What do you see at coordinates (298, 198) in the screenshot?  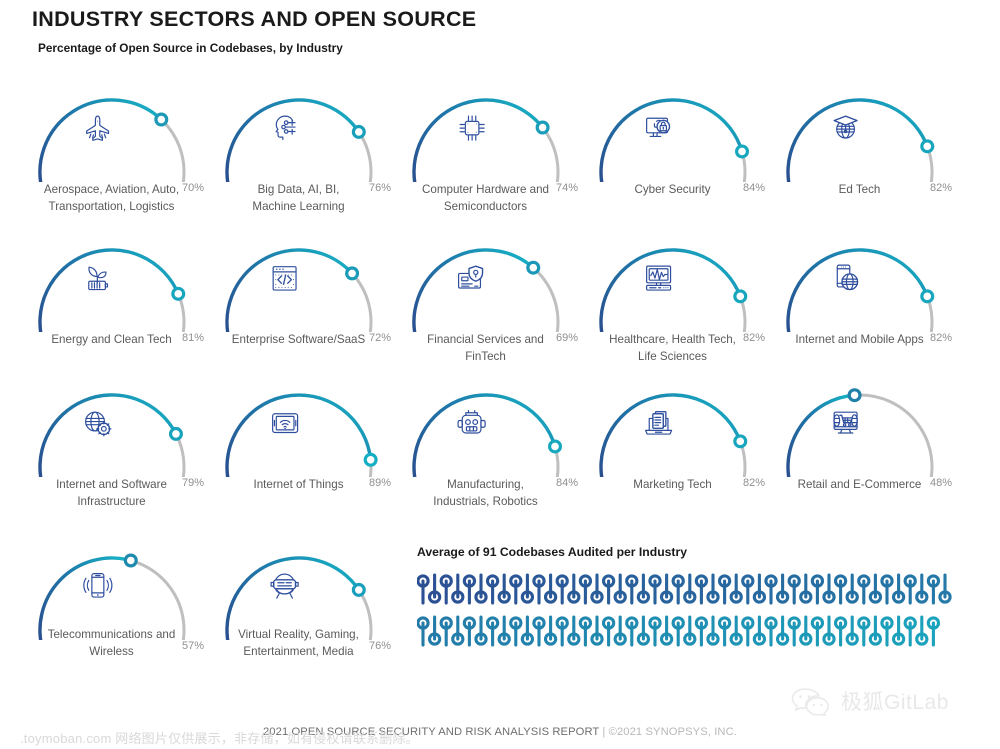 I see `gauge-industry-label: Big Data, AI, BI, Machine Learning` at bounding box center [298, 198].